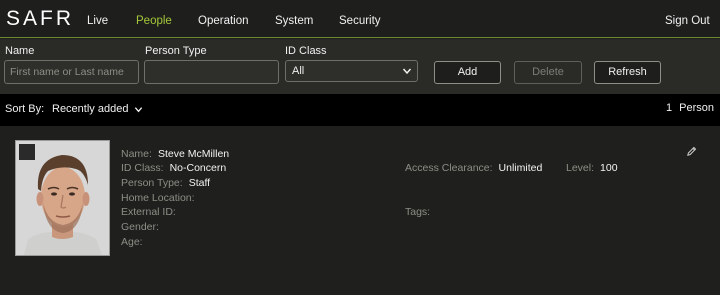 The width and height of the screenshot is (720, 295). I want to click on person-type-label: Person Type, so click(176, 51).